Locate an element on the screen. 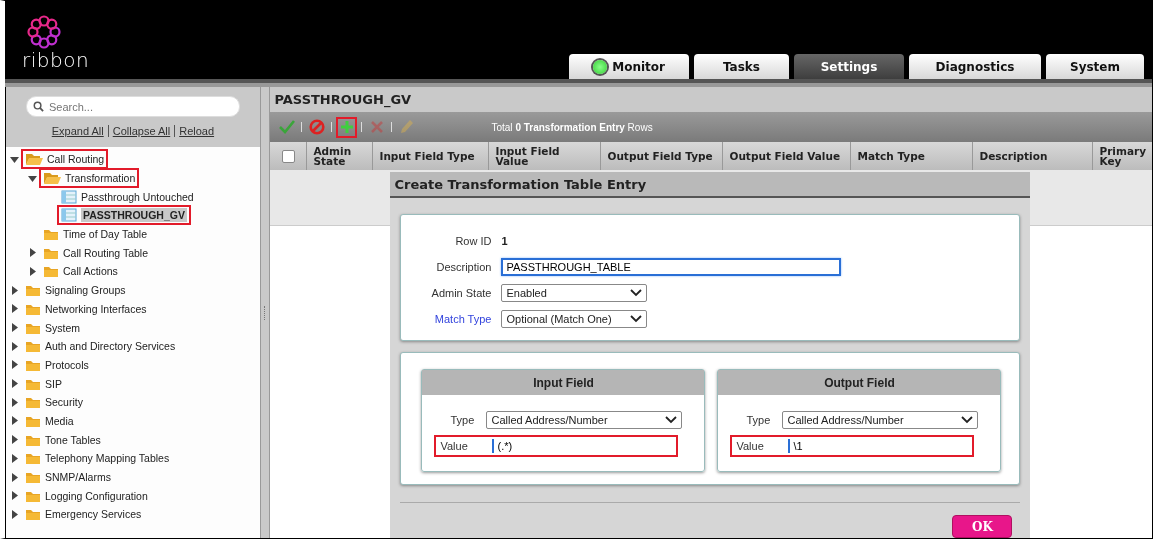 The image size is (1153, 539). nav-tab: Tasks is located at coordinates (741, 66).